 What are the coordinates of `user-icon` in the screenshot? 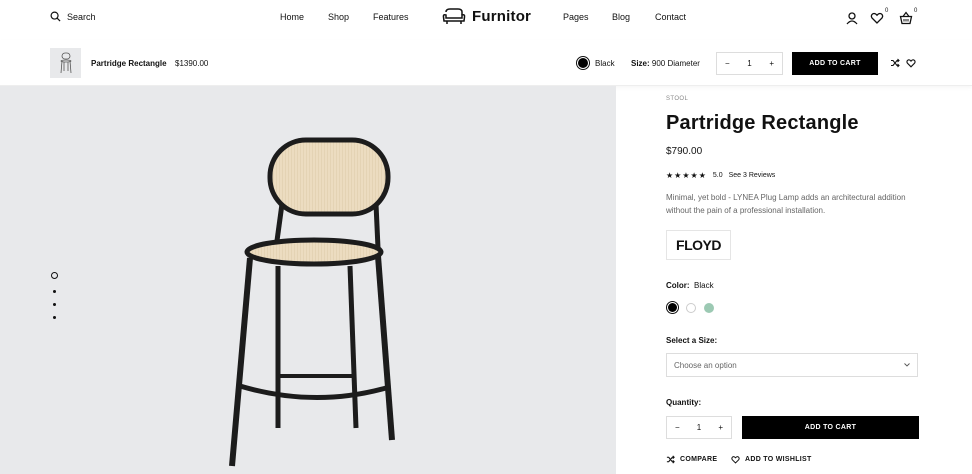 It's located at (852, 18).